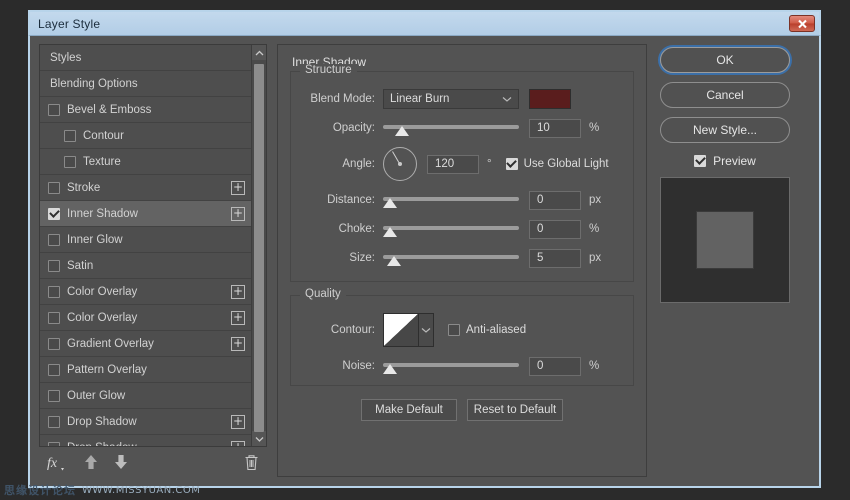  I want to click on move-up-button, so click(91, 462).